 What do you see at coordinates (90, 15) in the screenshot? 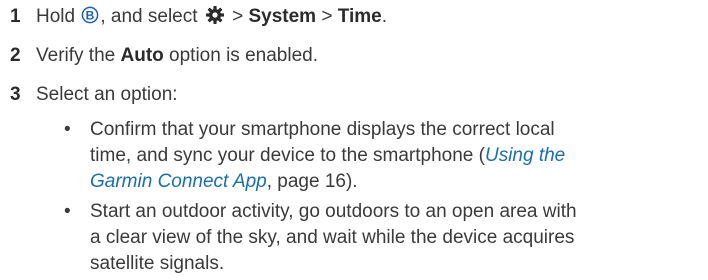
I see `svg-text: B` at bounding box center [90, 15].